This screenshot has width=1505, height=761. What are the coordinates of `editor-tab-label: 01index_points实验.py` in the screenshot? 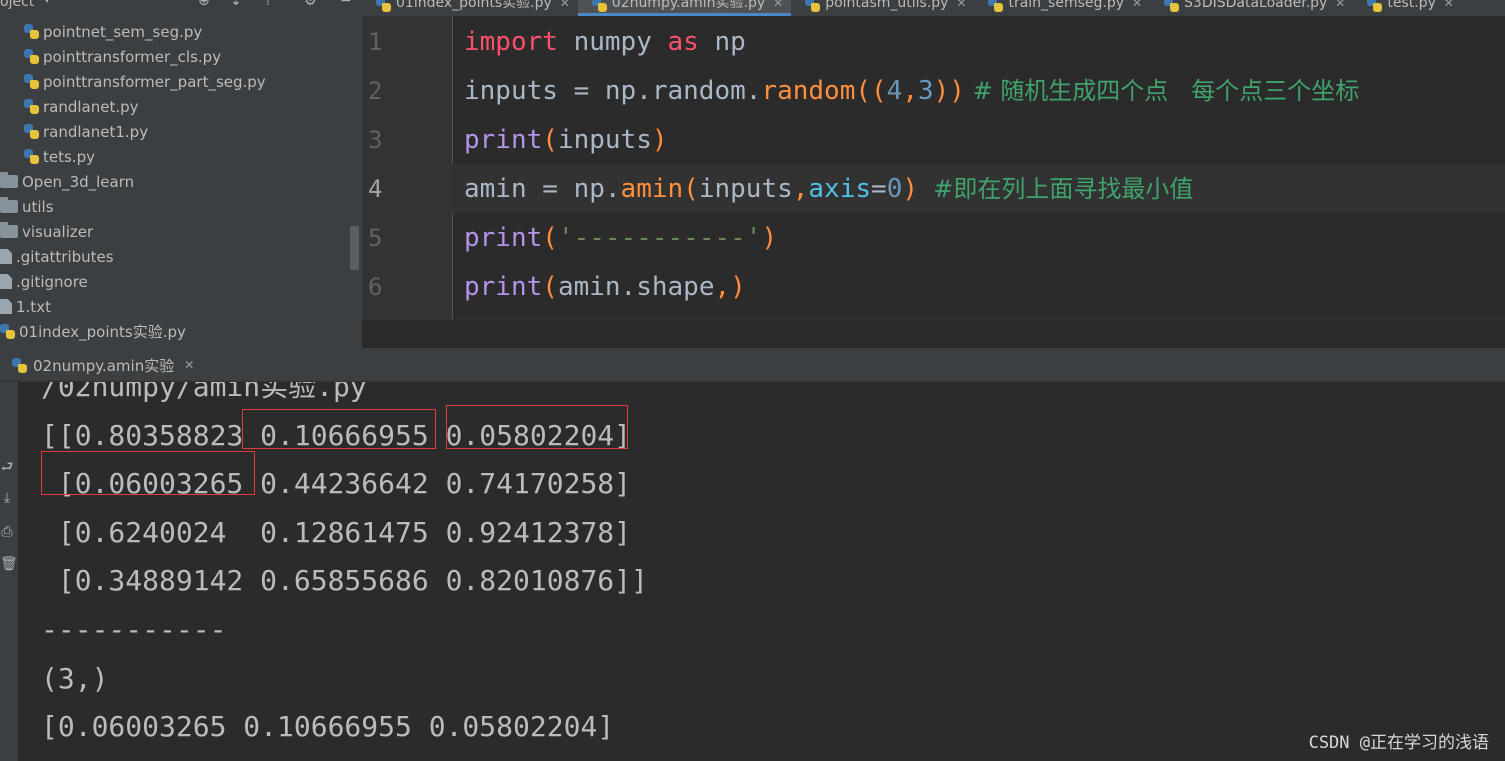 It's located at (474, 5).